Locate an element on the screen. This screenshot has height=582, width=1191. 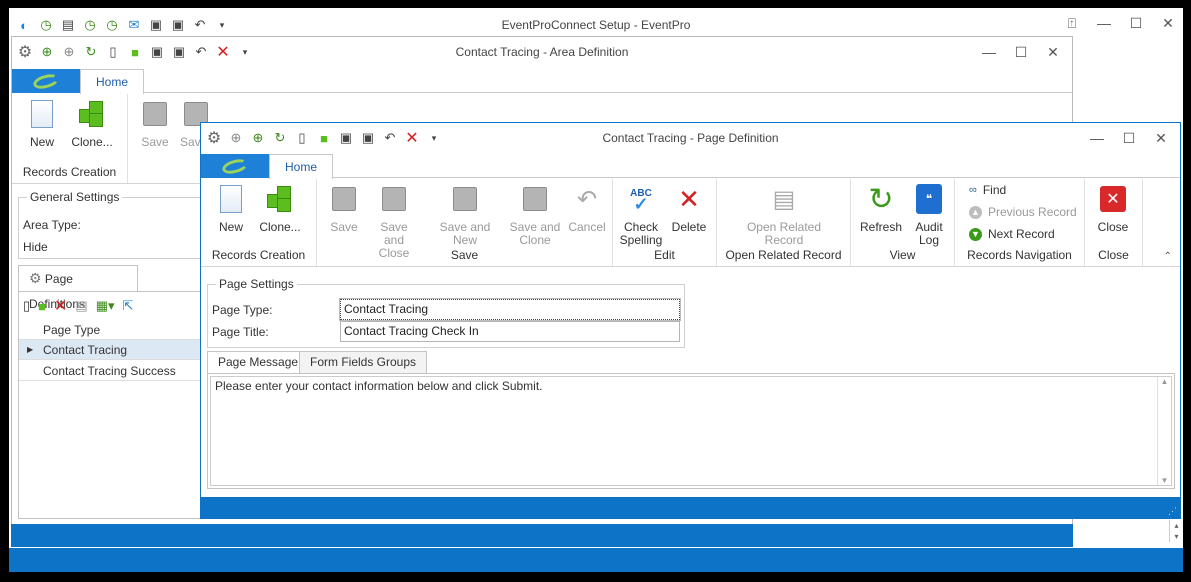
new-button: New is located at coordinates (231, 208).